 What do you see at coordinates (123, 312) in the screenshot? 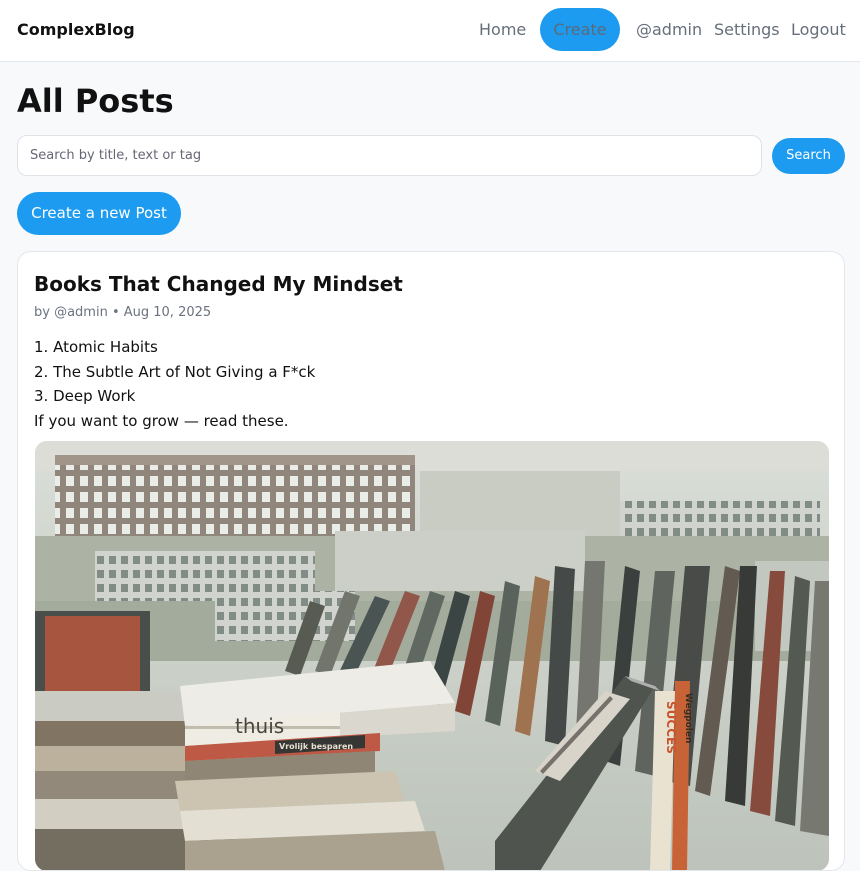
I see `post-meta: by @admin • Aug 10, 2025` at bounding box center [123, 312].